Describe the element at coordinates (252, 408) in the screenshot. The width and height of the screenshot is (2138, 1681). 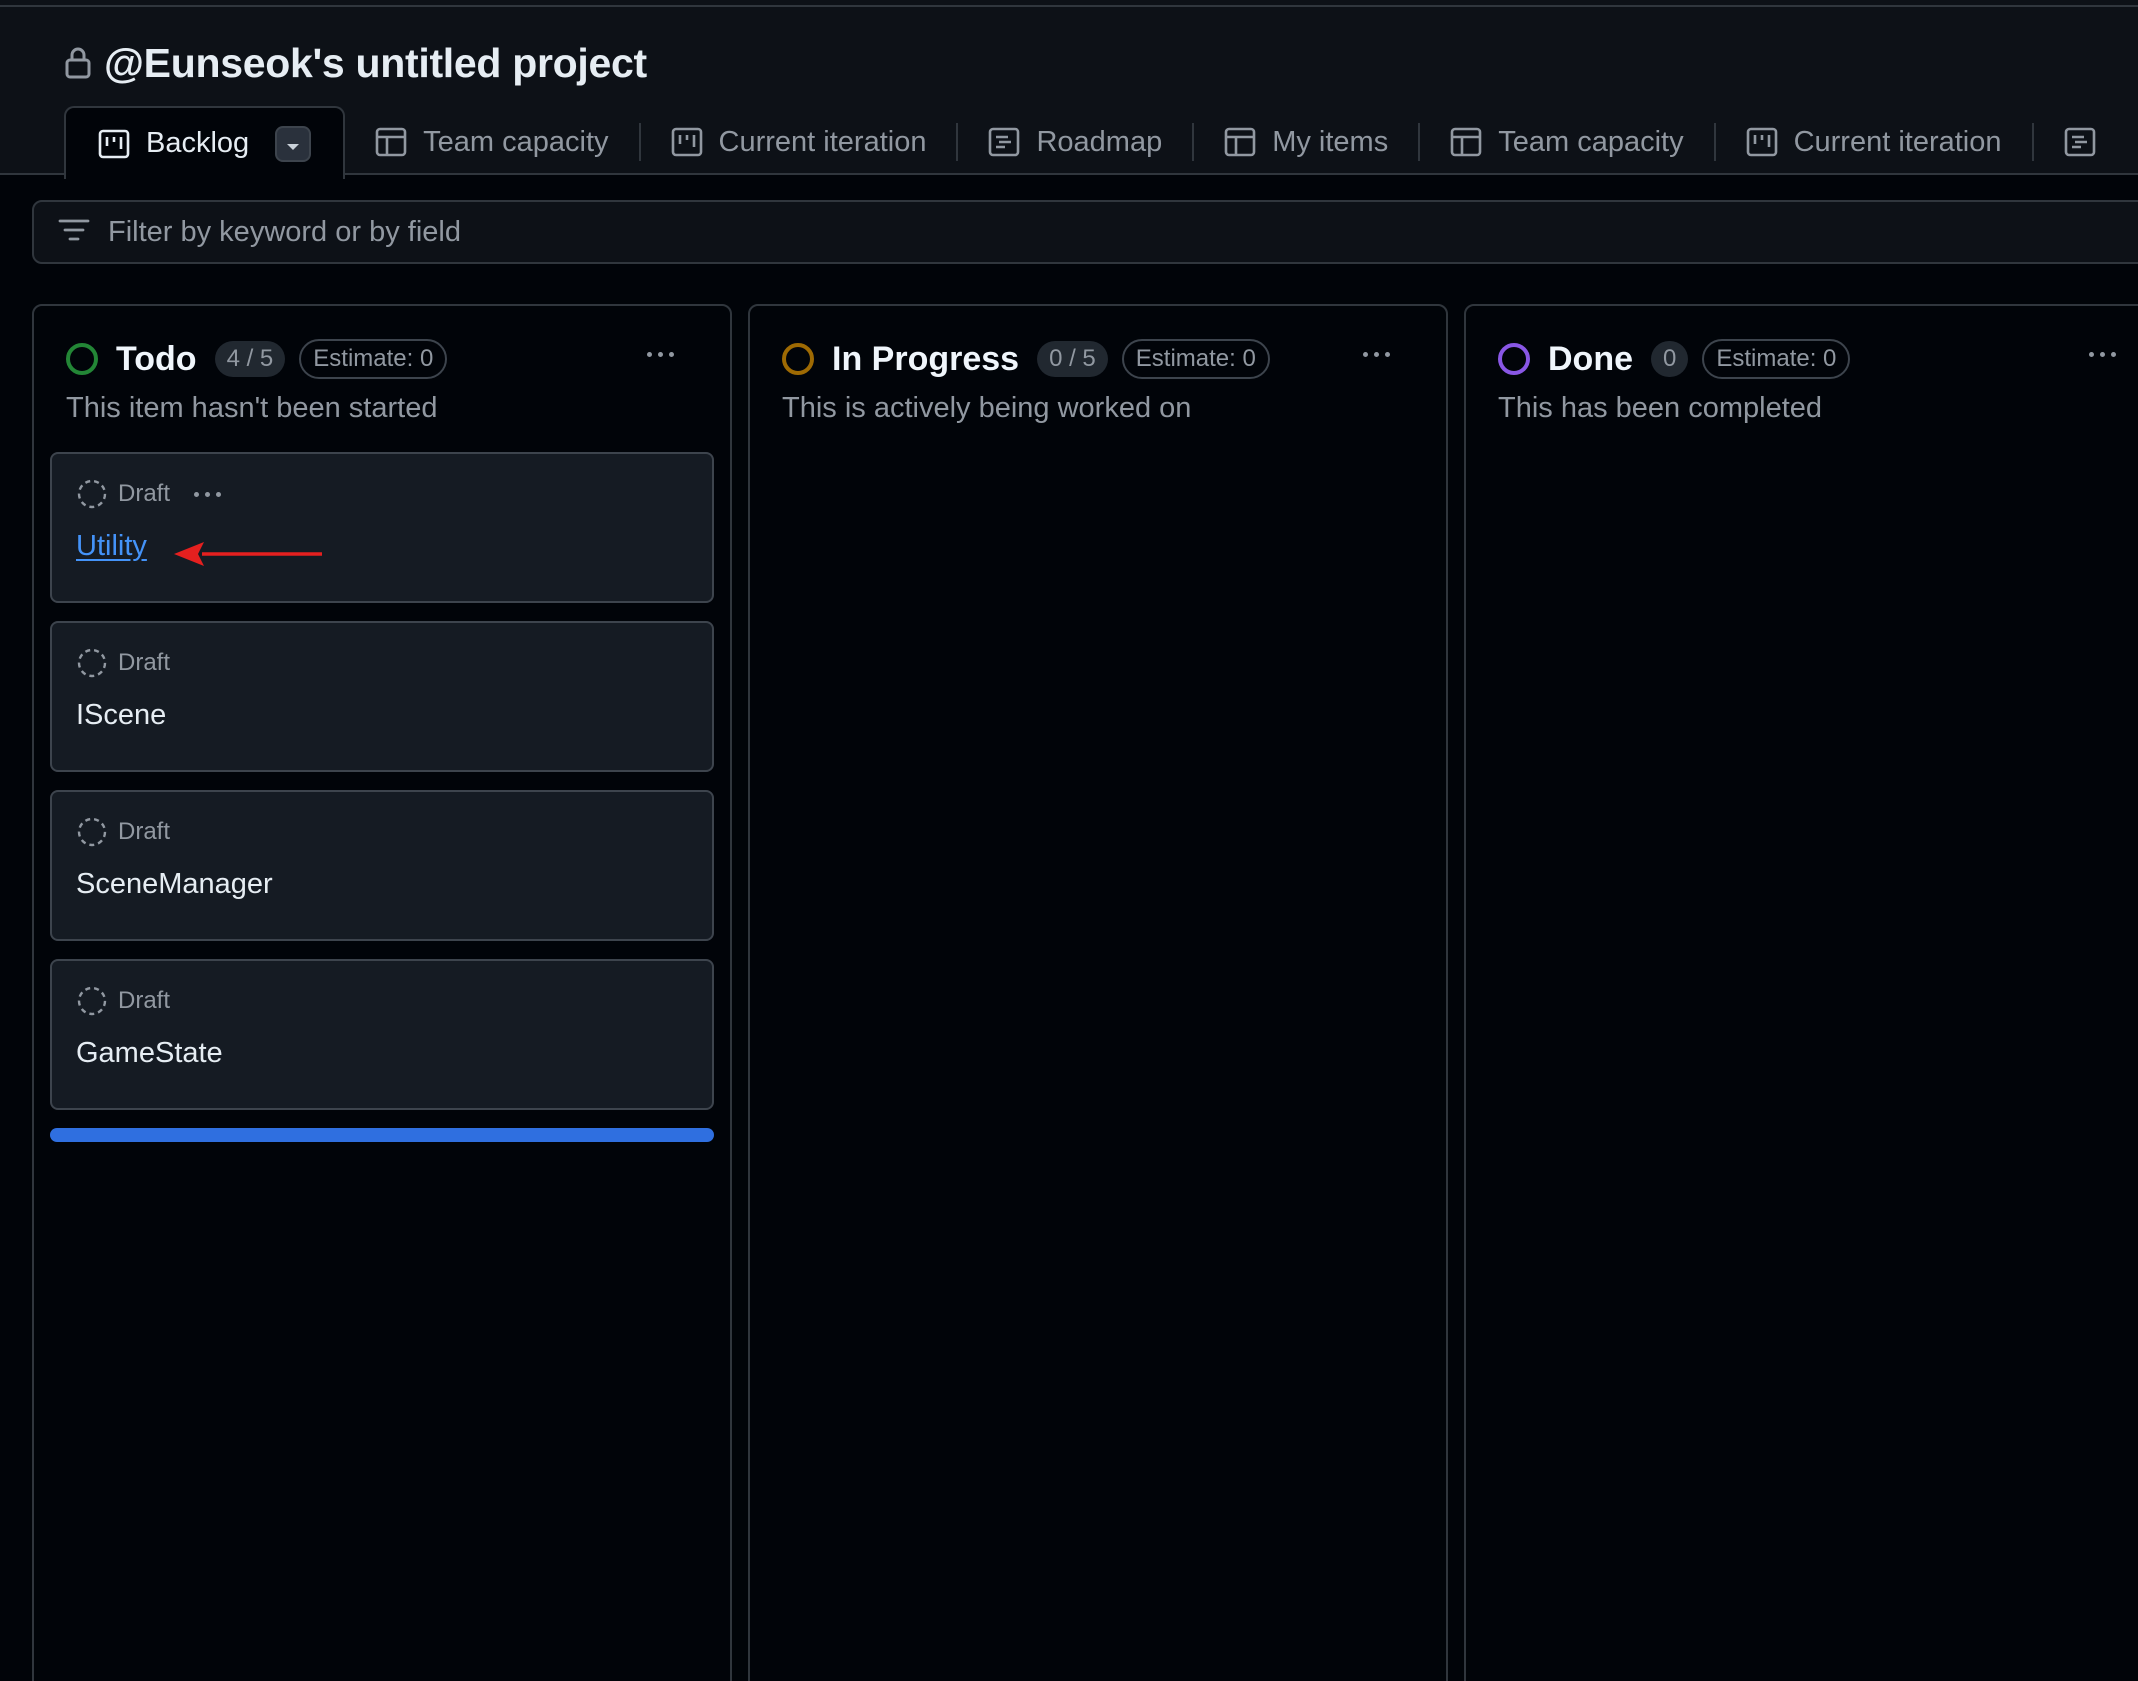
I see `column-description: This item hasn't been started` at that location.